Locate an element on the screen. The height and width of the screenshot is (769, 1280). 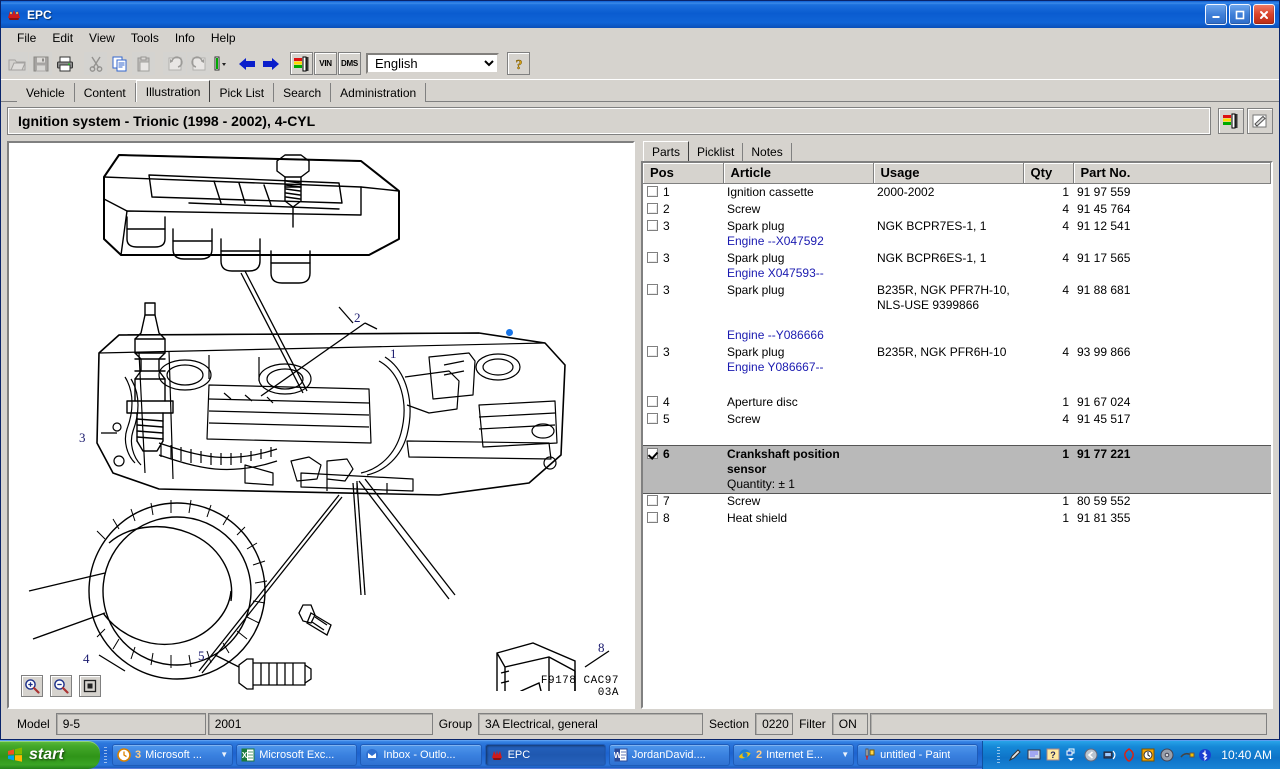
scheduler-icon is located at coordinates (1148, 755).